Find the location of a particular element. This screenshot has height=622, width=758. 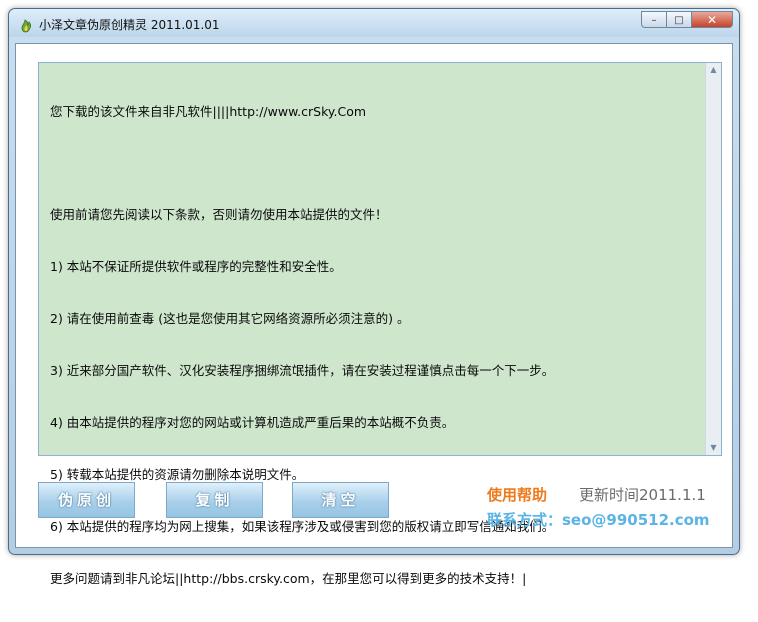

text-line: 4) 由本站提供的程序对您的网站或计算机造成严重后果的本站概不负责。 is located at coordinates (252, 422).